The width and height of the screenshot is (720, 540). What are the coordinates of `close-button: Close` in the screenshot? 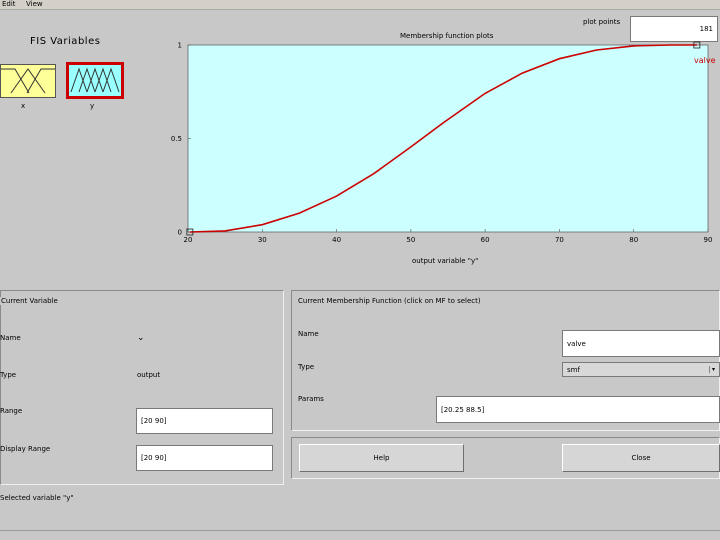 It's located at (641, 458).